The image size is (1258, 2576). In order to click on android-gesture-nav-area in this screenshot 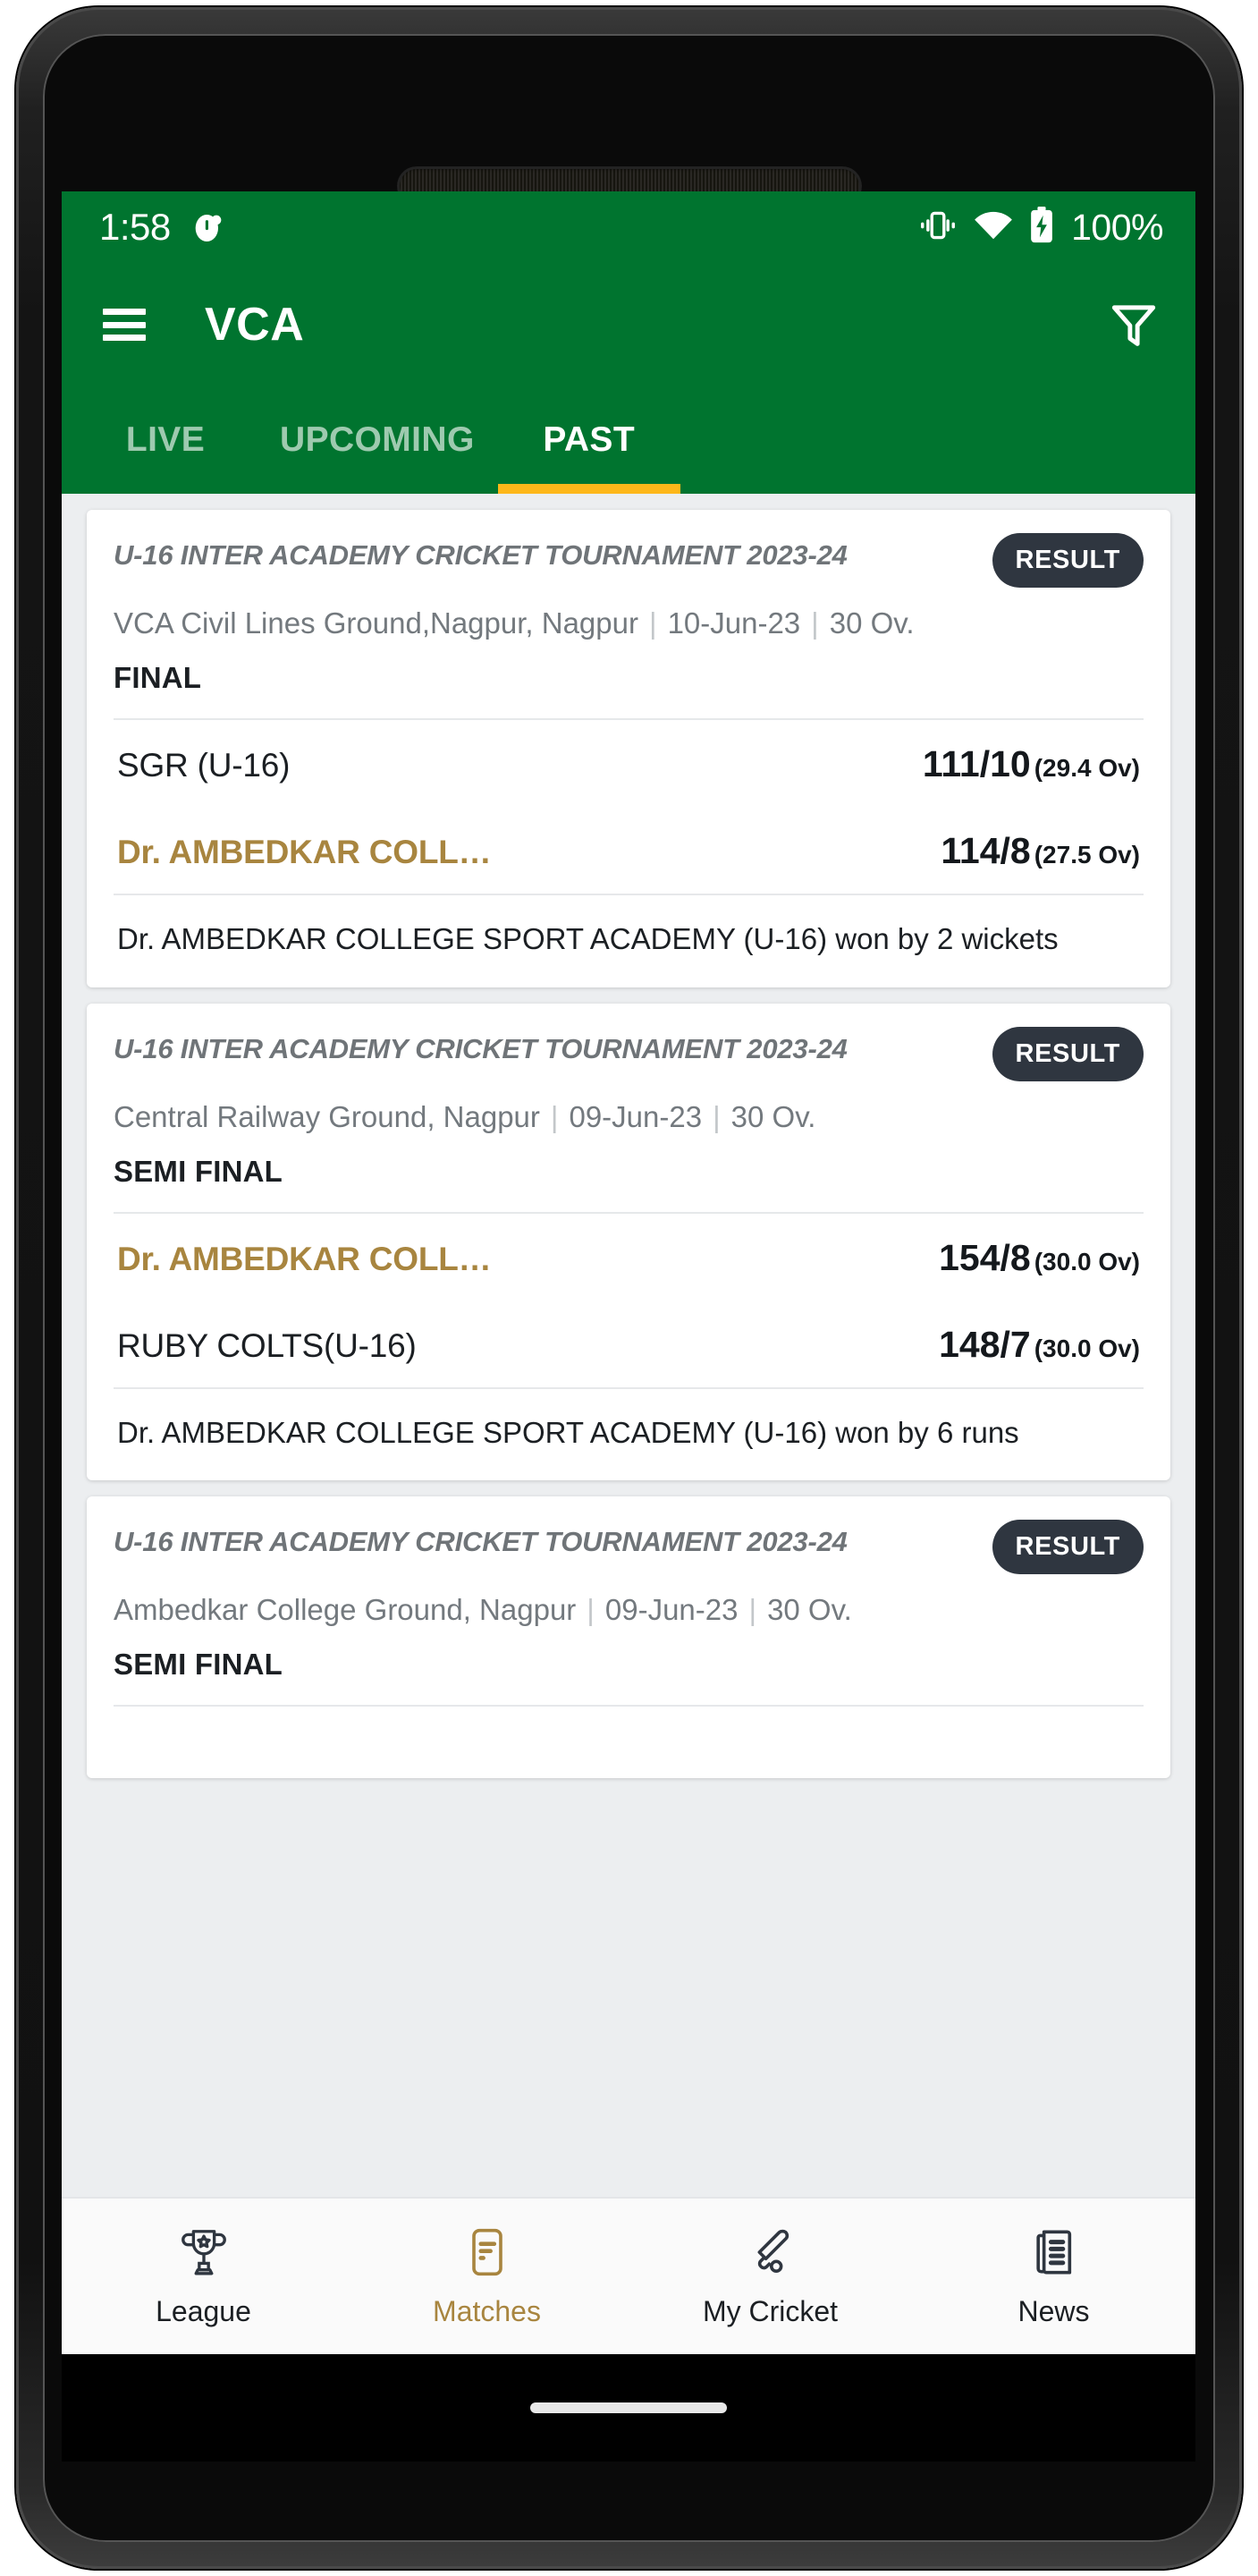, I will do `click(629, 2408)`.